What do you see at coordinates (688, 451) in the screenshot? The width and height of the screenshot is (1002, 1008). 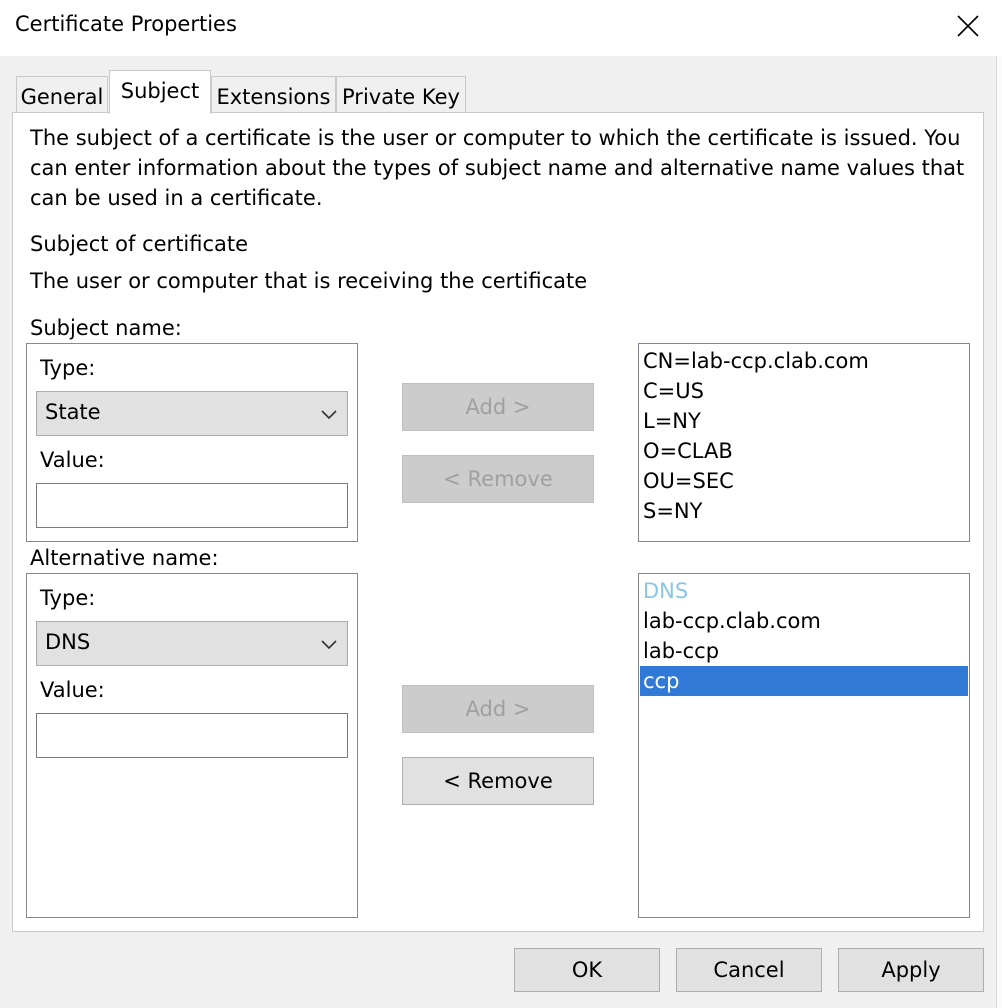 I see `list-item: O=CLAB` at bounding box center [688, 451].